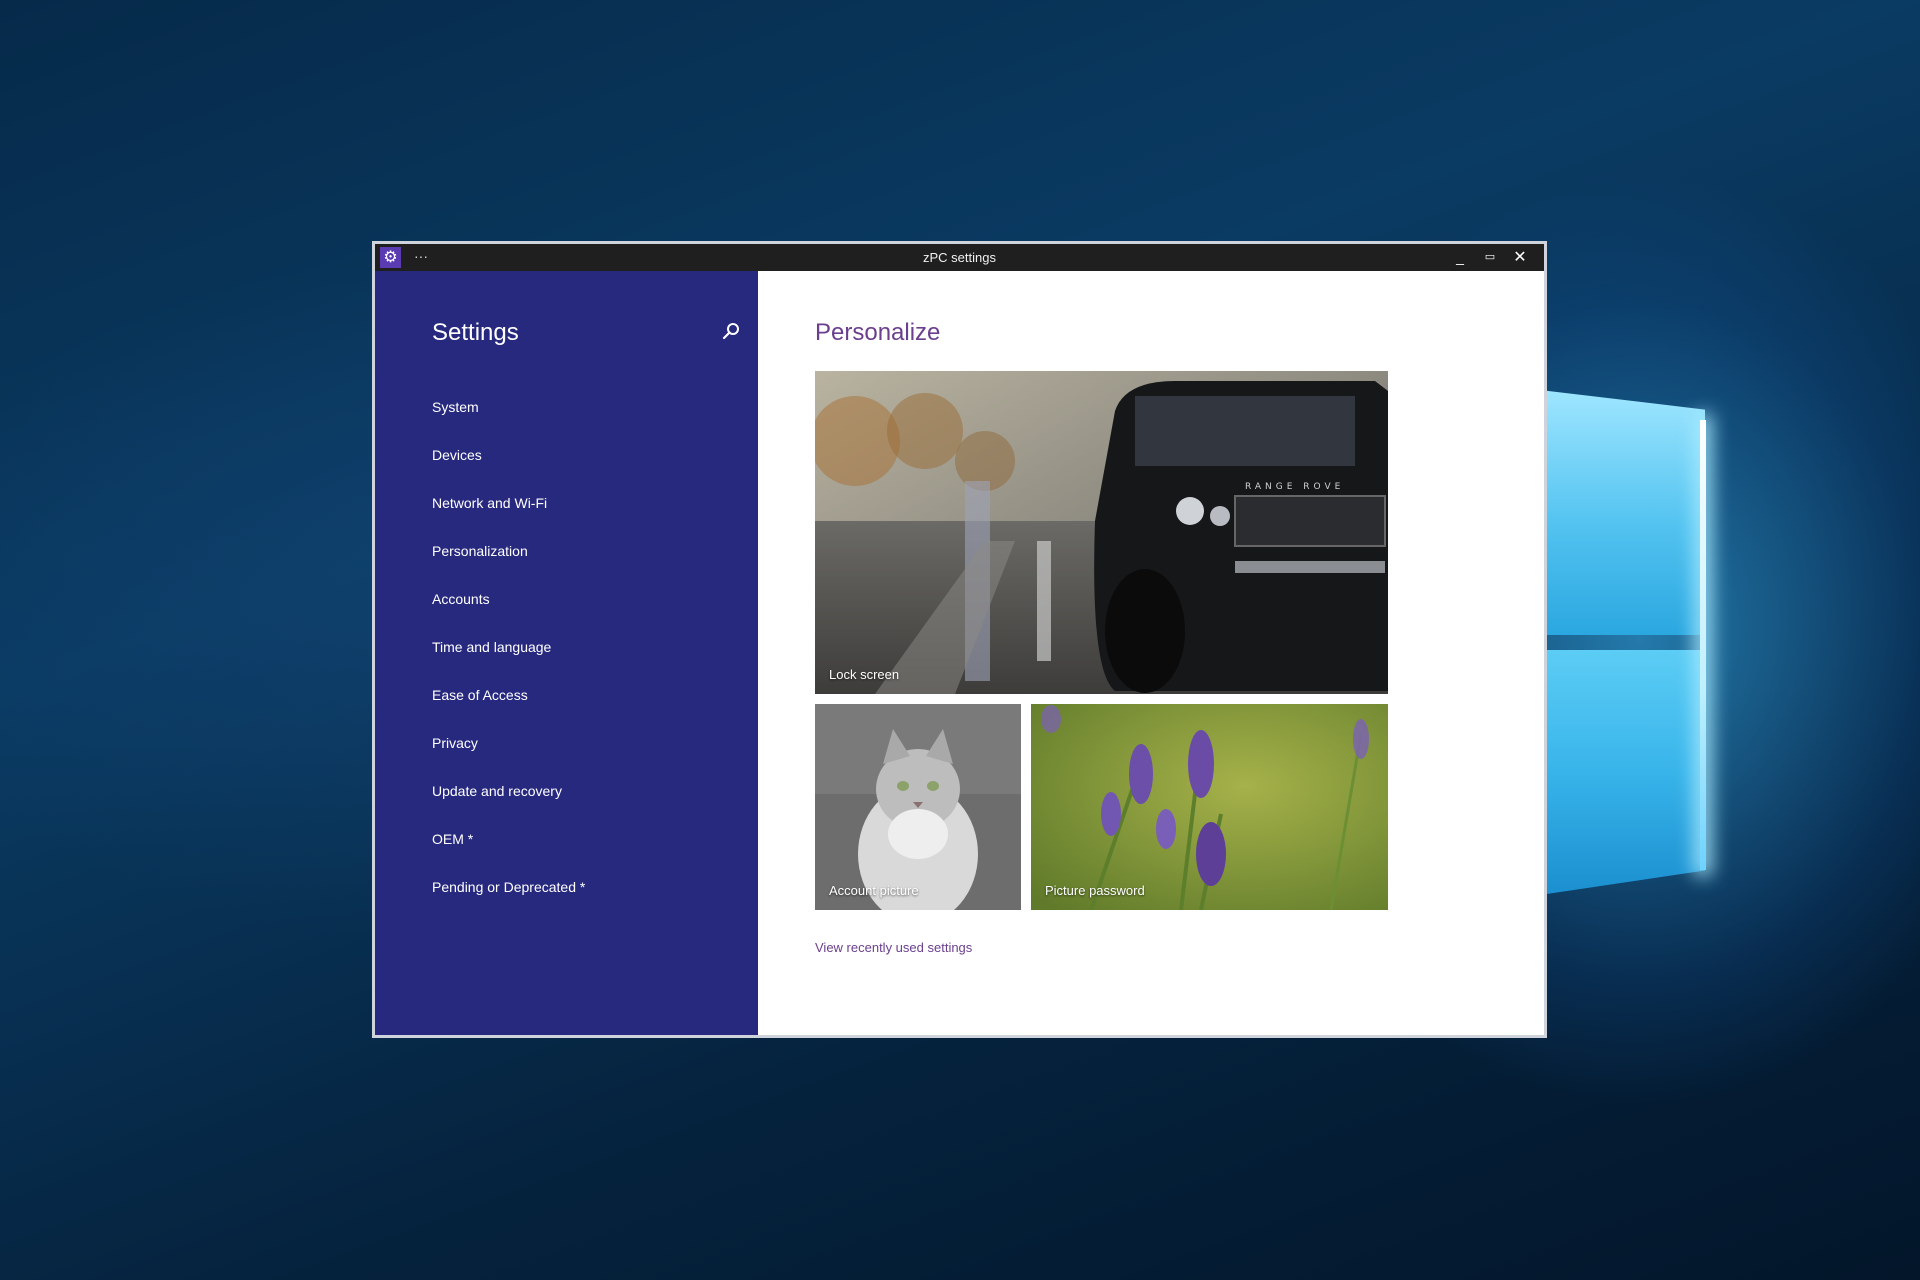 This screenshot has height=1280, width=1920. I want to click on sidebar-item-privacy: Privacy, so click(508, 758).